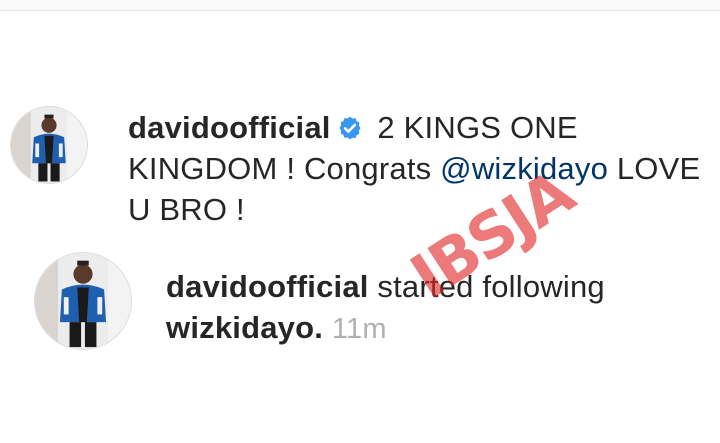 The height and width of the screenshot is (443, 720). What do you see at coordinates (486, 286) in the screenshot?
I see `follow-action-text: started following` at bounding box center [486, 286].